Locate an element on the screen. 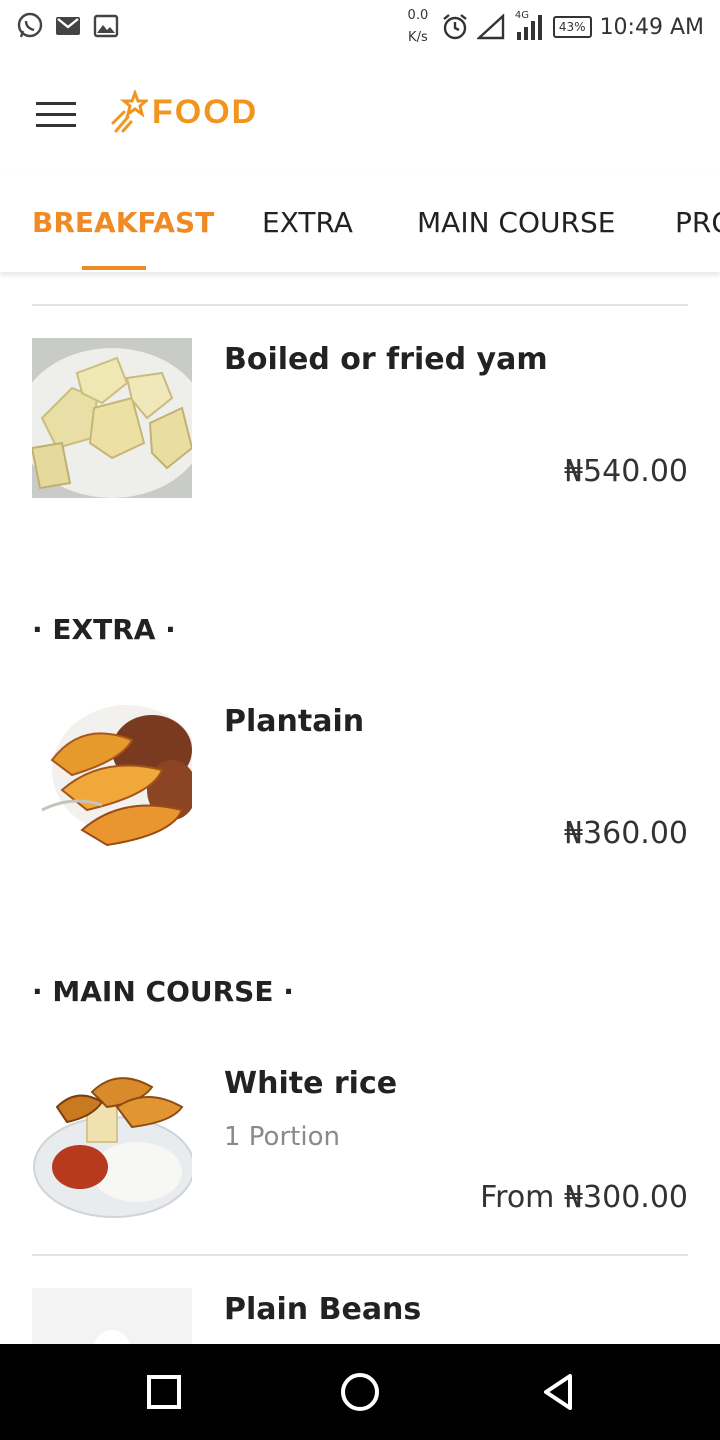  active-tab-indicator is located at coordinates (114, 268).